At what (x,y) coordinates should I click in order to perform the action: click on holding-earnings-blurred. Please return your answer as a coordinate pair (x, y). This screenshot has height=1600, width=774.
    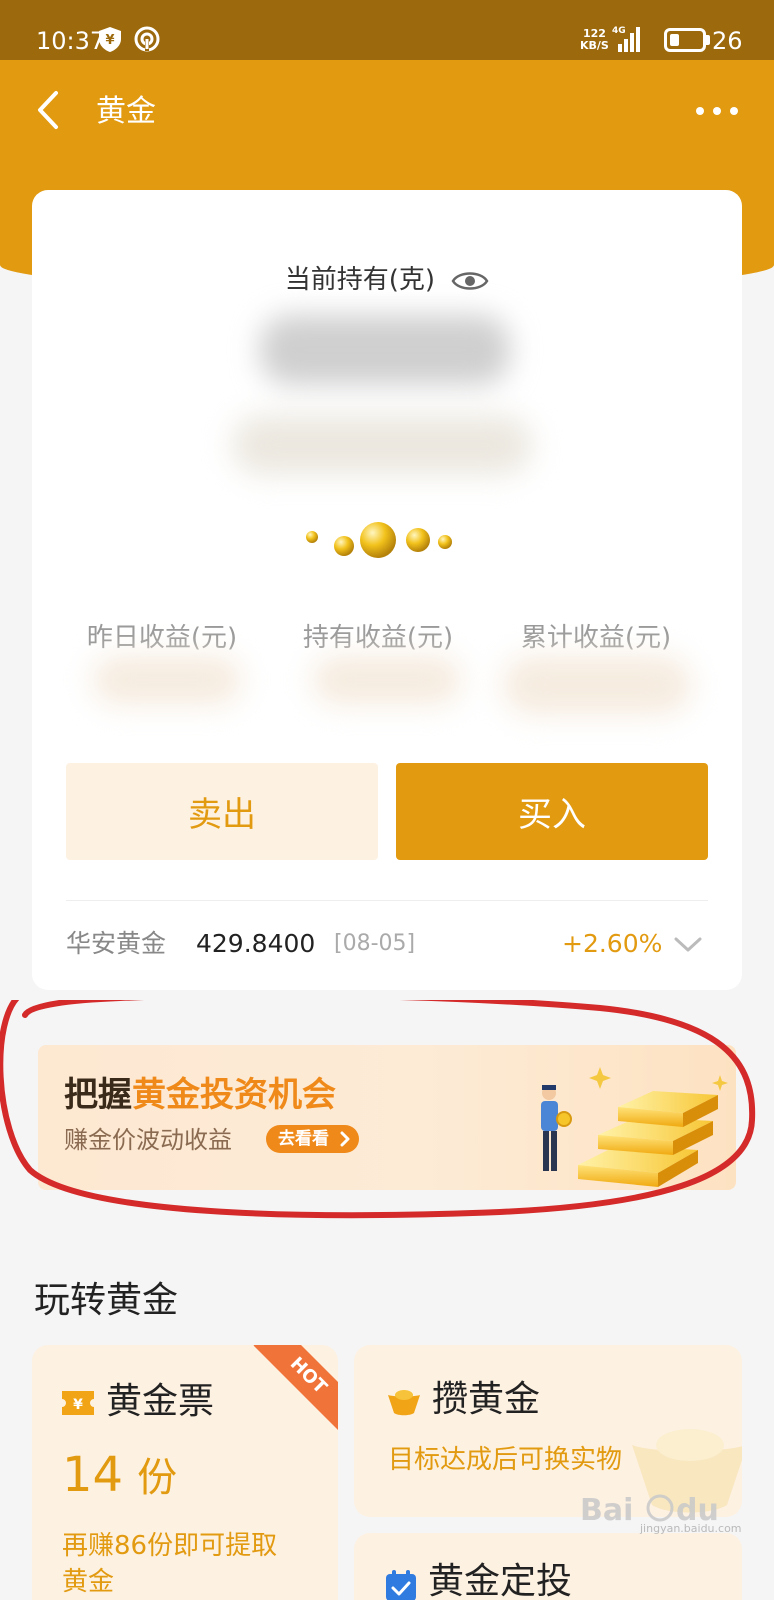
    Looking at the image, I should click on (387, 680).